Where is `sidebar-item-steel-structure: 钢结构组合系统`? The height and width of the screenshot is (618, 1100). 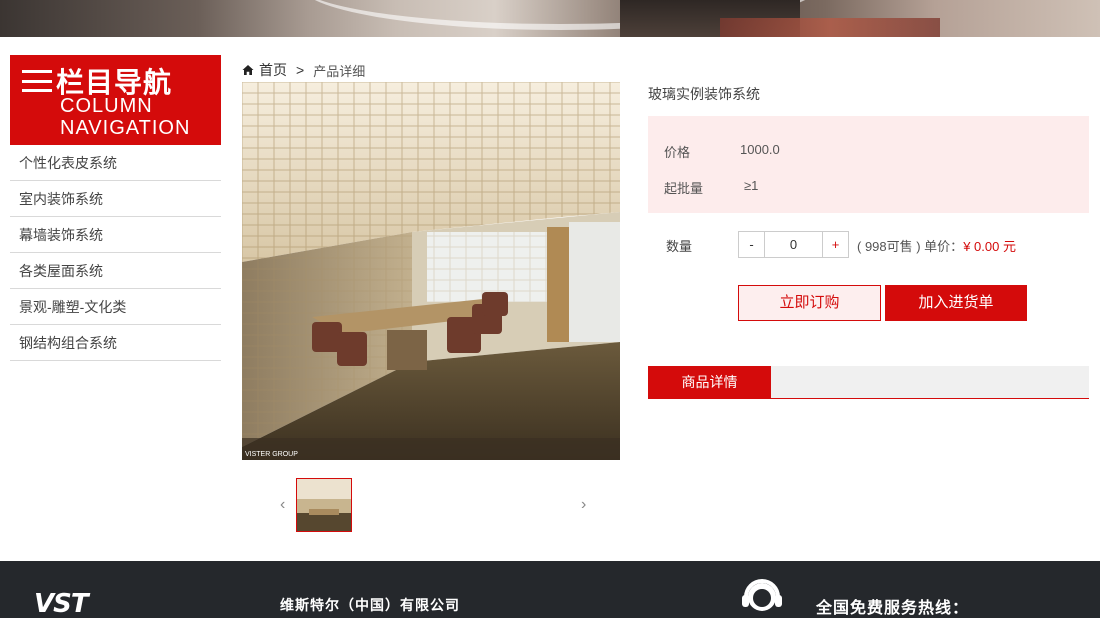
sidebar-item-steel-structure: 钢结构组合系统 is located at coordinates (115, 343).